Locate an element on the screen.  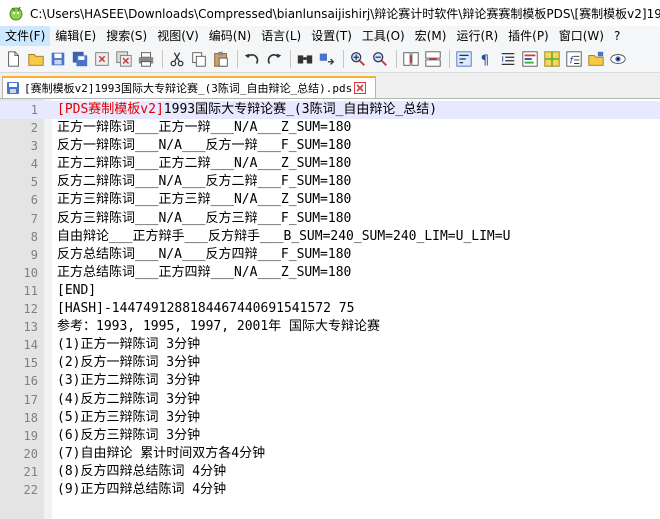
line-text: 正方二辩陈词___正方二辩___N/A___Z_SUM=180 is located at coordinates (204, 164).